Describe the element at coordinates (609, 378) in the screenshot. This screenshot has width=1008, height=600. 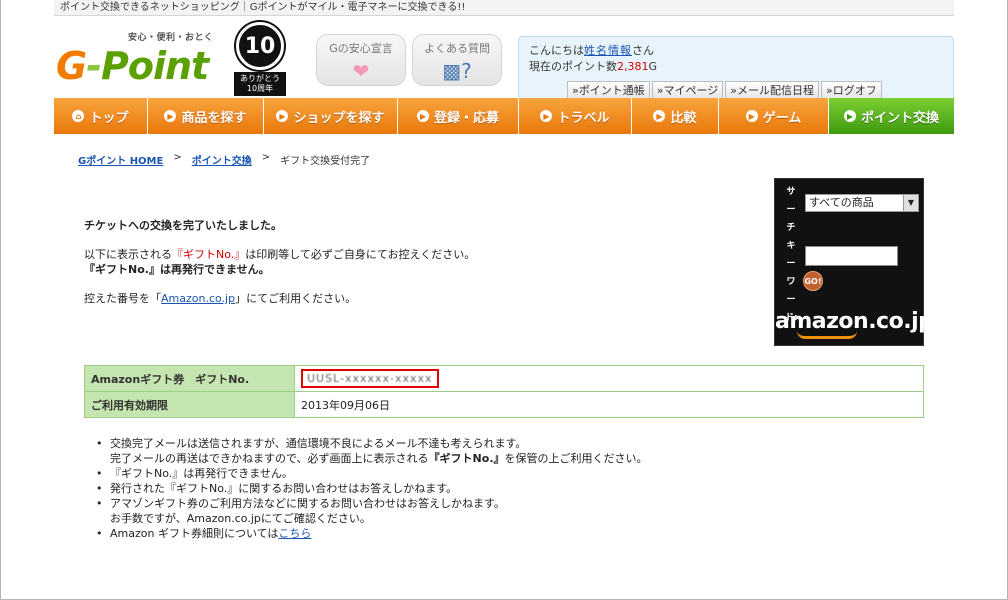
I see `gift-number-cell: UUSL-xxxxxx-xxxxx` at that location.